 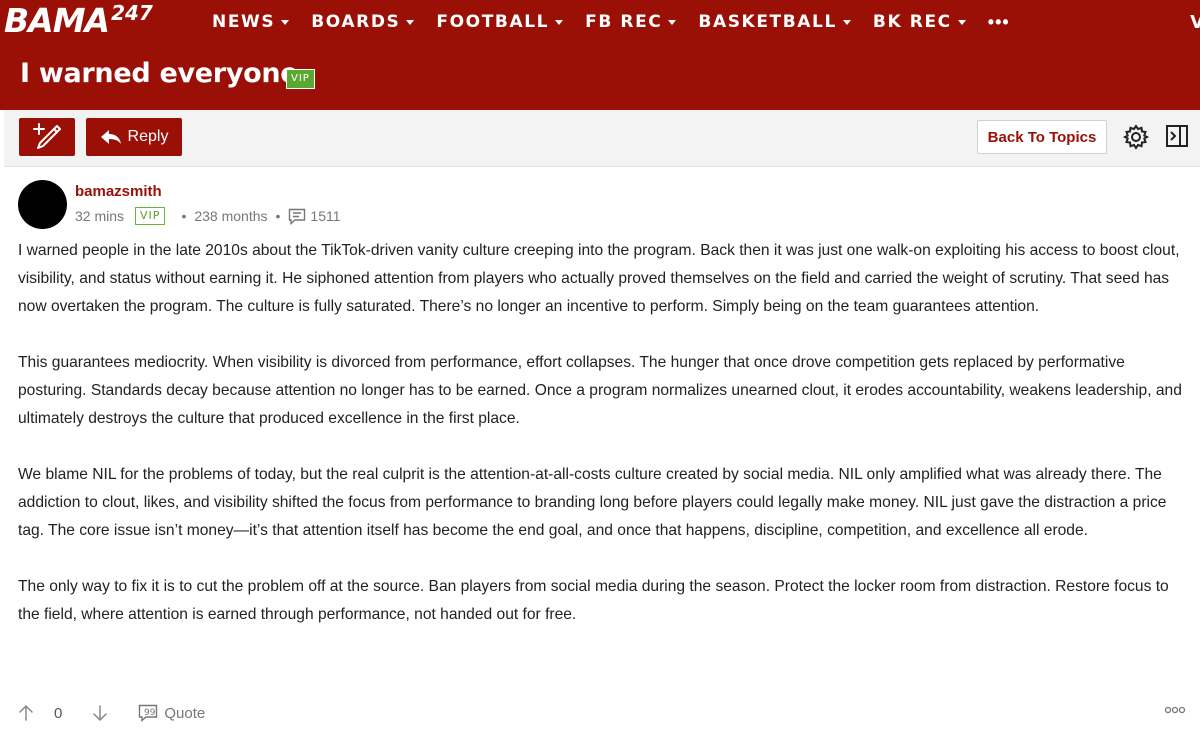 I want to click on member-tenure: 238 months, so click(x=231, y=216).